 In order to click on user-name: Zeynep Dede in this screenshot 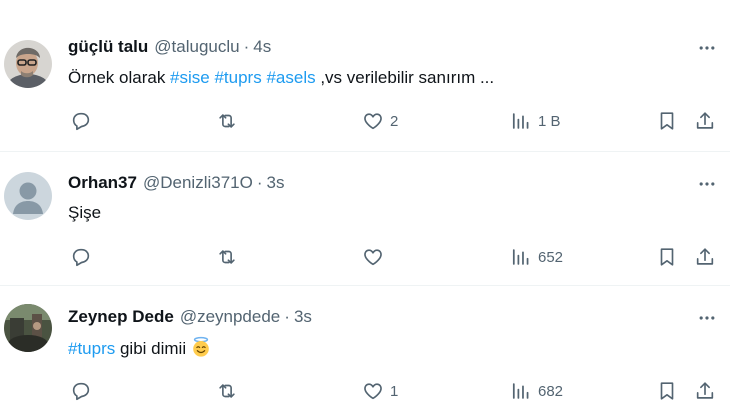, I will do `click(121, 317)`.